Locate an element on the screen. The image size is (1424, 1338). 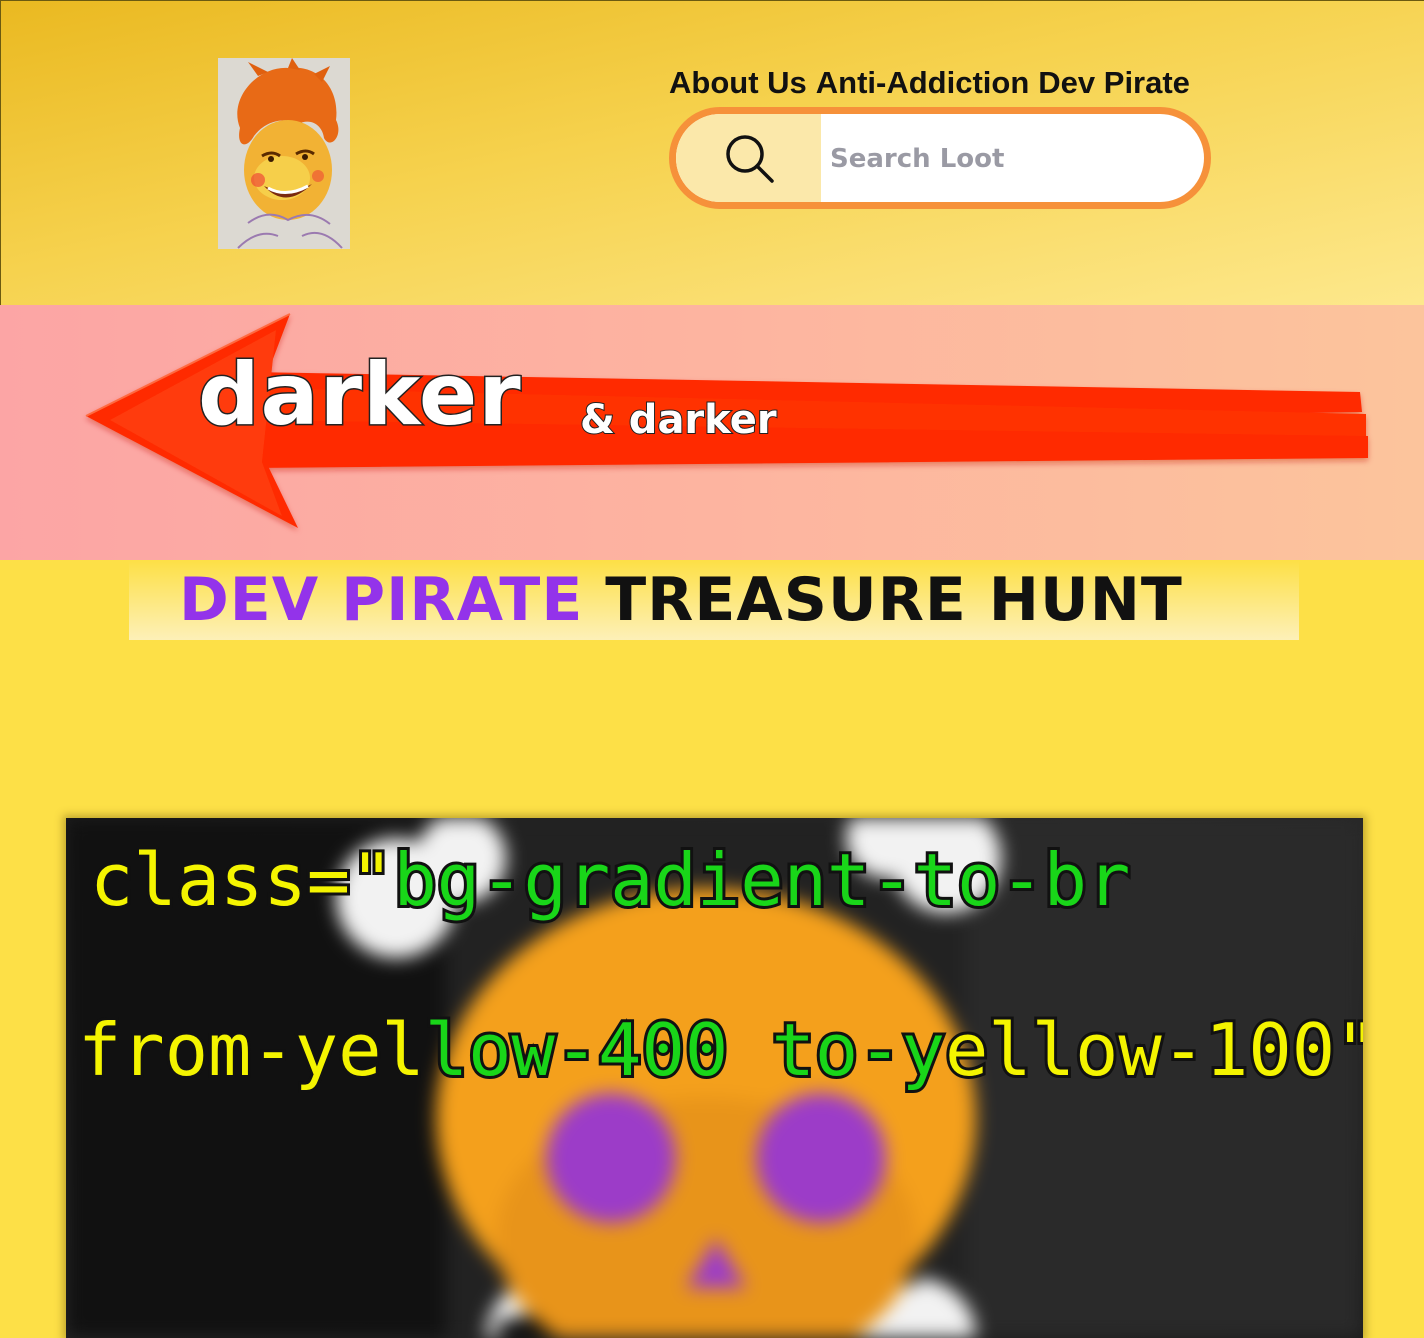
code-class-attr: class=" is located at coordinates (241, 880).